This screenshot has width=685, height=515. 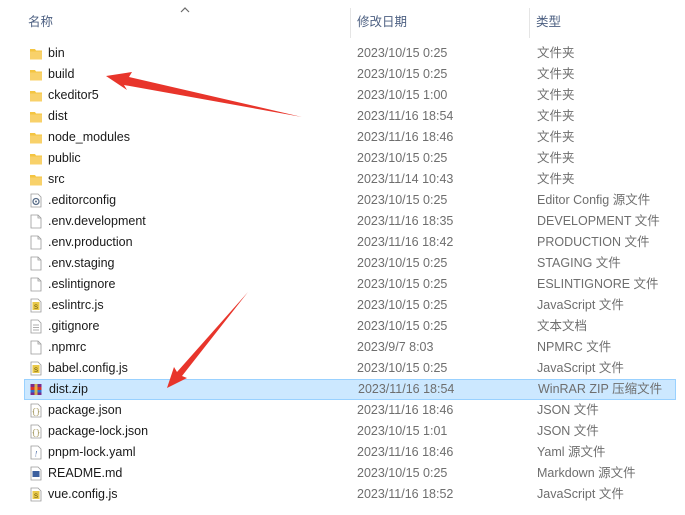 What do you see at coordinates (406, 389) in the screenshot?
I see `file-modified-date: 2023/11/16 18:54` at bounding box center [406, 389].